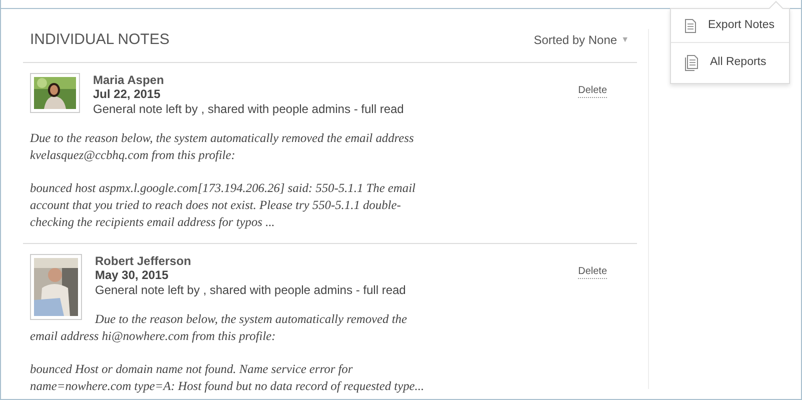  What do you see at coordinates (132, 275) in the screenshot?
I see `note-date: May 30, 2015` at bounding box center [132, 275].